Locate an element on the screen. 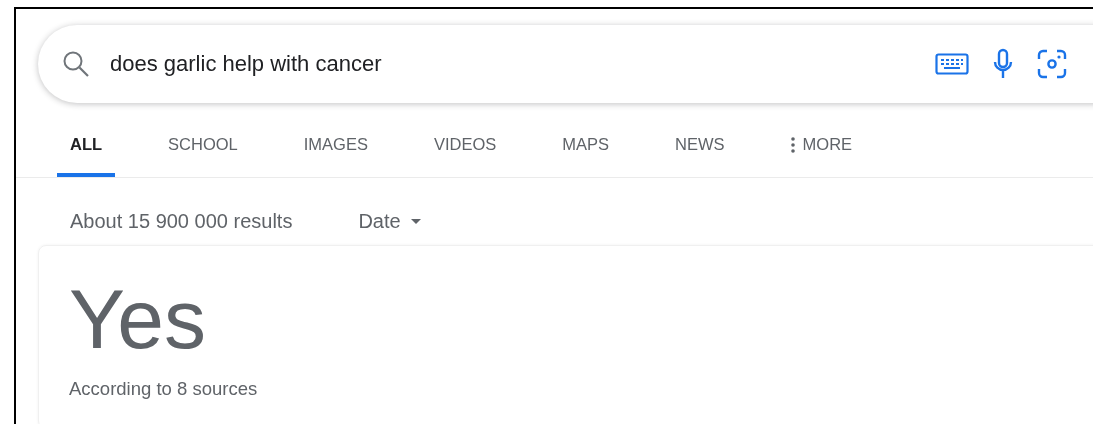 This screenshot has width=1093, height=424. tab: ALL is located at coordinates (86, 151).